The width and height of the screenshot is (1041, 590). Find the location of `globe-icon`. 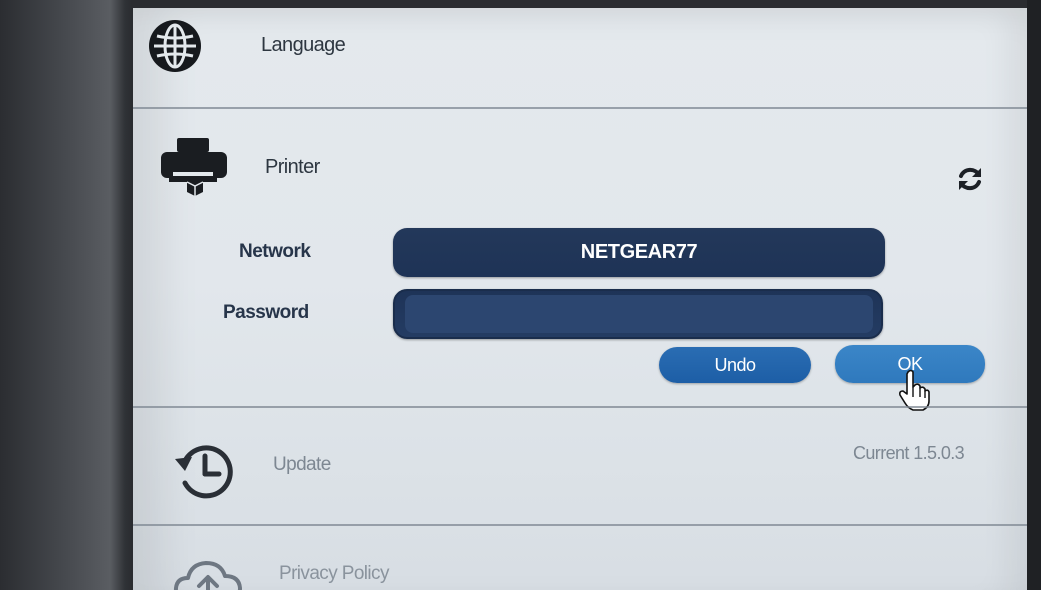

globe-icon is located at coordinates (175, 48).